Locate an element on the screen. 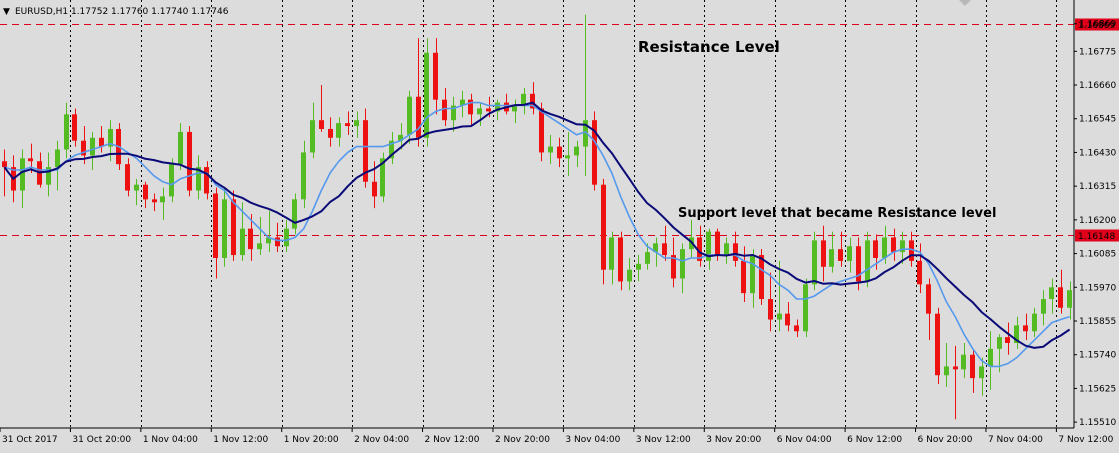 The image size is (1119, 453). y-tick-label: 1.16315 is located at coordinates (1097, 187).